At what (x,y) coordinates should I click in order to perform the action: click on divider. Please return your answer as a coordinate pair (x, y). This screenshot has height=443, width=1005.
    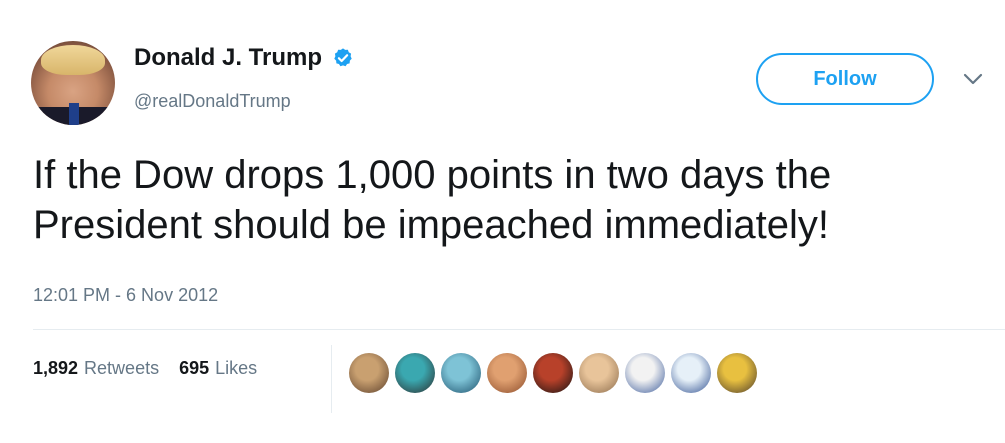
    Looking at the image, I should click on (519, 329).